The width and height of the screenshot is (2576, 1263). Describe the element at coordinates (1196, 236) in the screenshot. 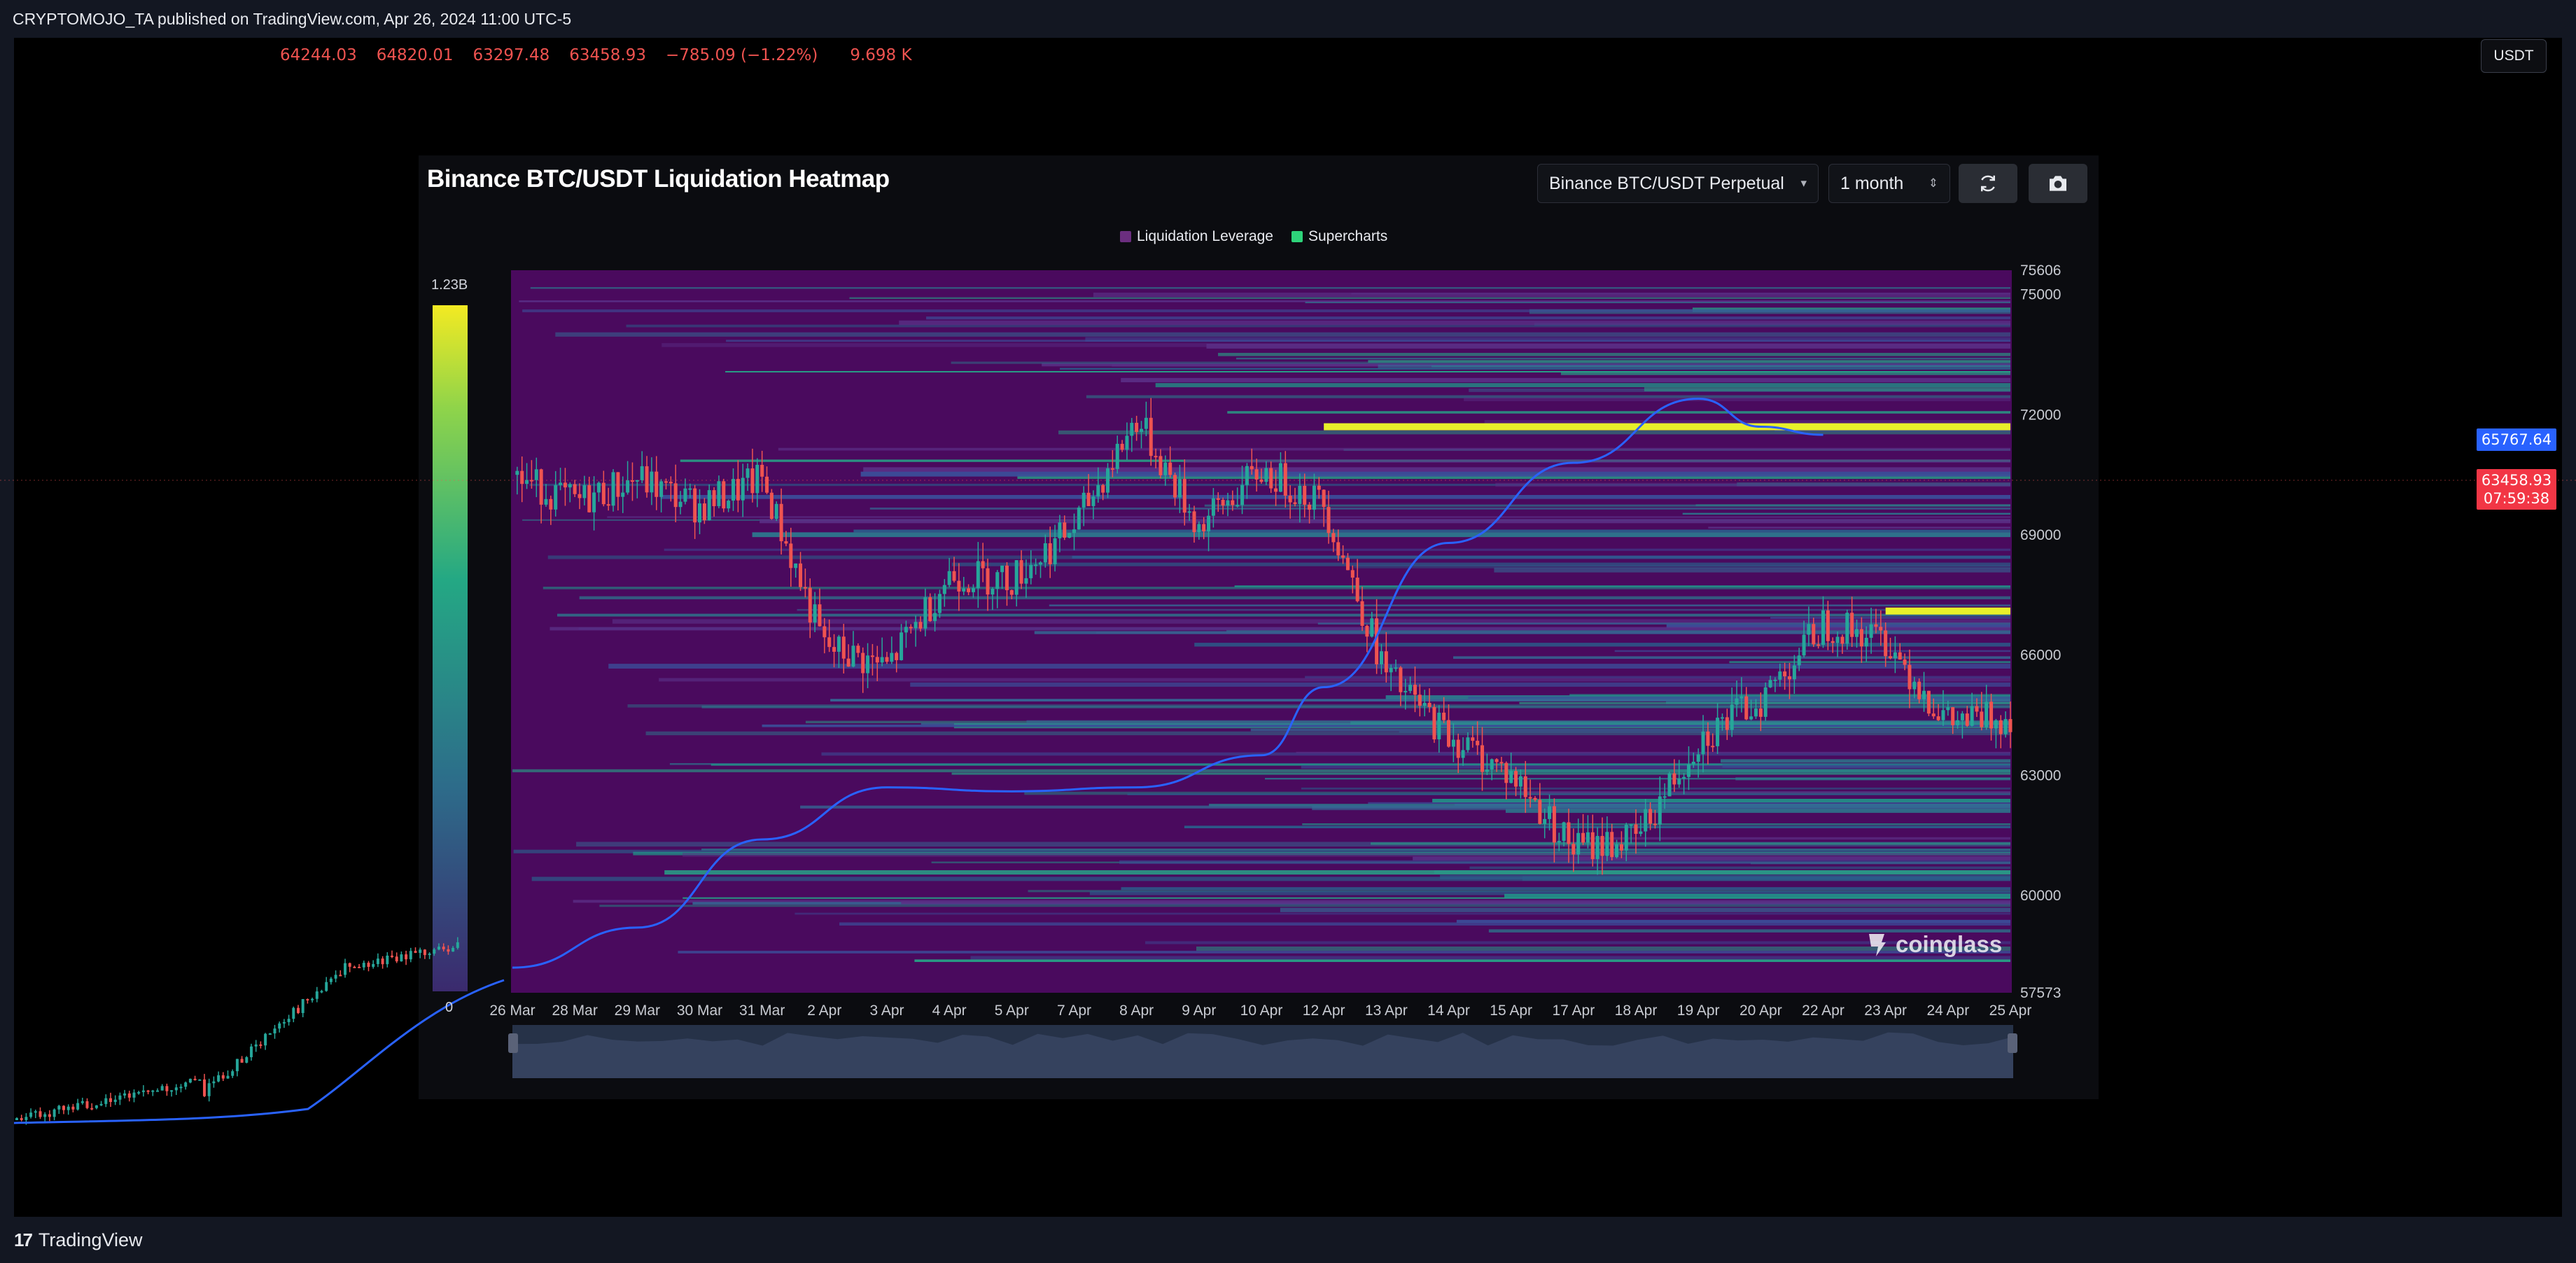

I see `legend-item-liquidation: Liquidation Leverage` at that location.